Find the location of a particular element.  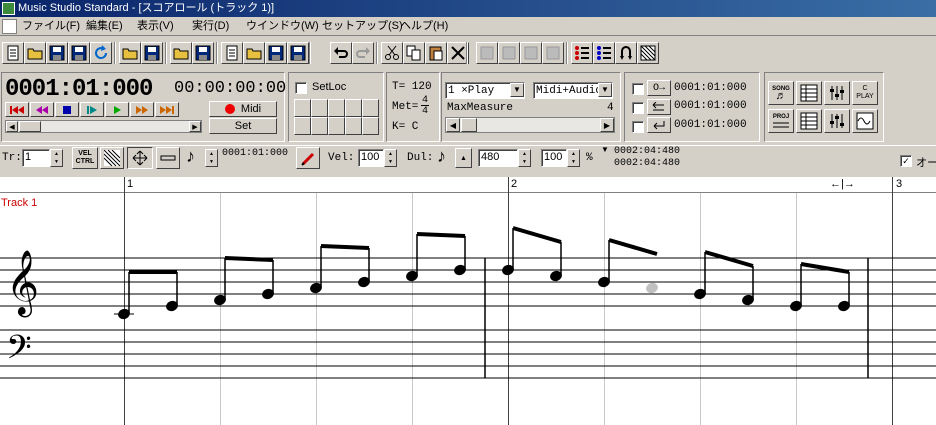

list-alt-button is located at coordinates (604, 53).